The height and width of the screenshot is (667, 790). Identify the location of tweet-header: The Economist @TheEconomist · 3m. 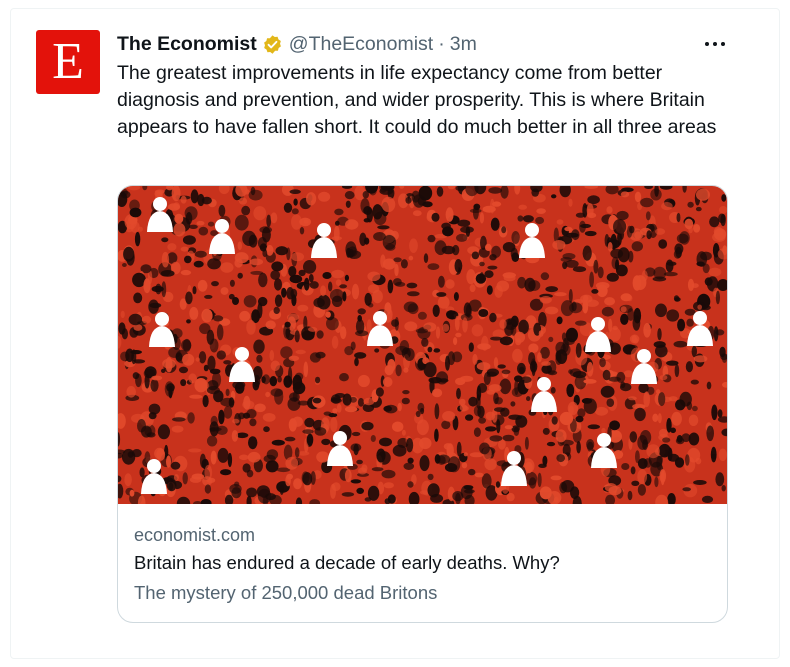
(297, 44).